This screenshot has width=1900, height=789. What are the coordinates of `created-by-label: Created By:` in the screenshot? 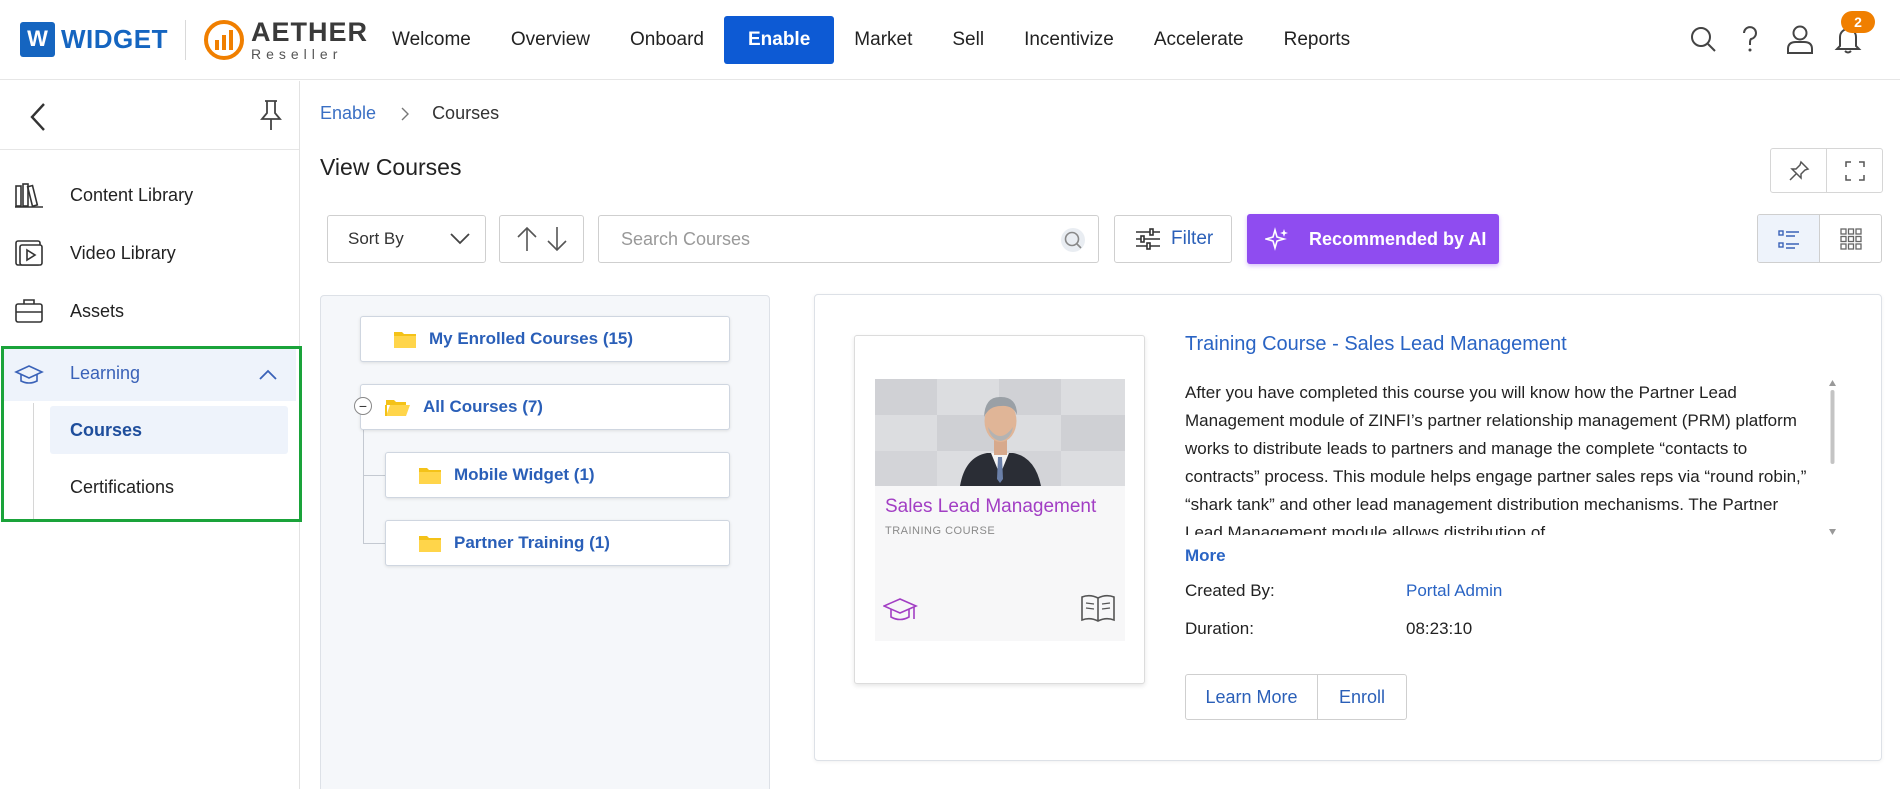 It's located at (1230, 590).